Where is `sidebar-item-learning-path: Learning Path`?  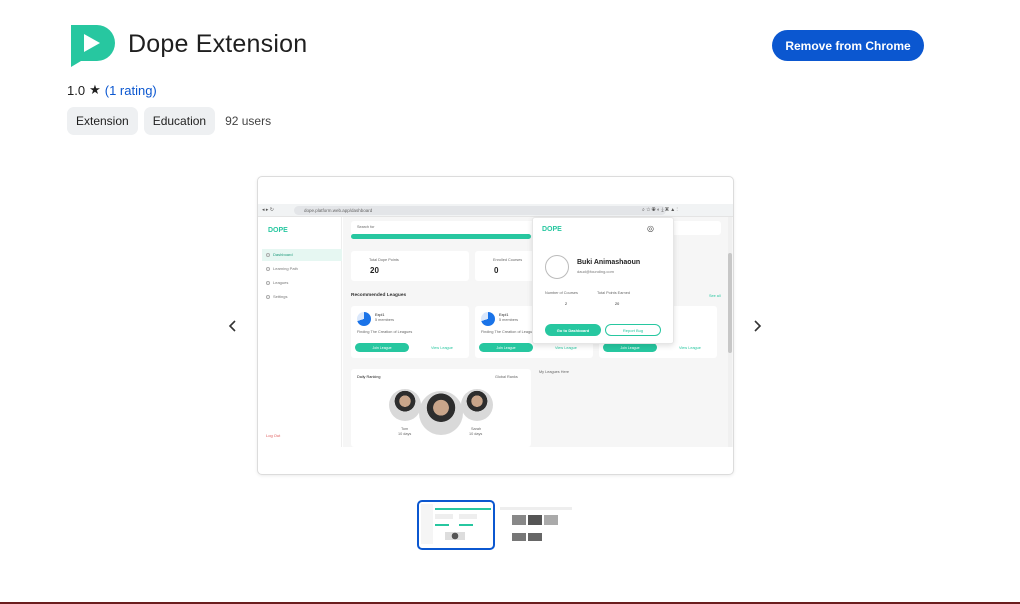 sidebar-item-learning-path: Learning Path is located at coordinates (302, 269).